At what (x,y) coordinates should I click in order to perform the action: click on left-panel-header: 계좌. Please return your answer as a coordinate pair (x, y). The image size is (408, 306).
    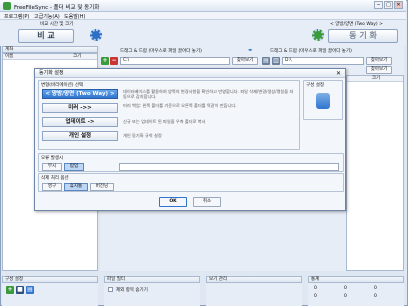
    Looking at the image, I should click on (50, 49).